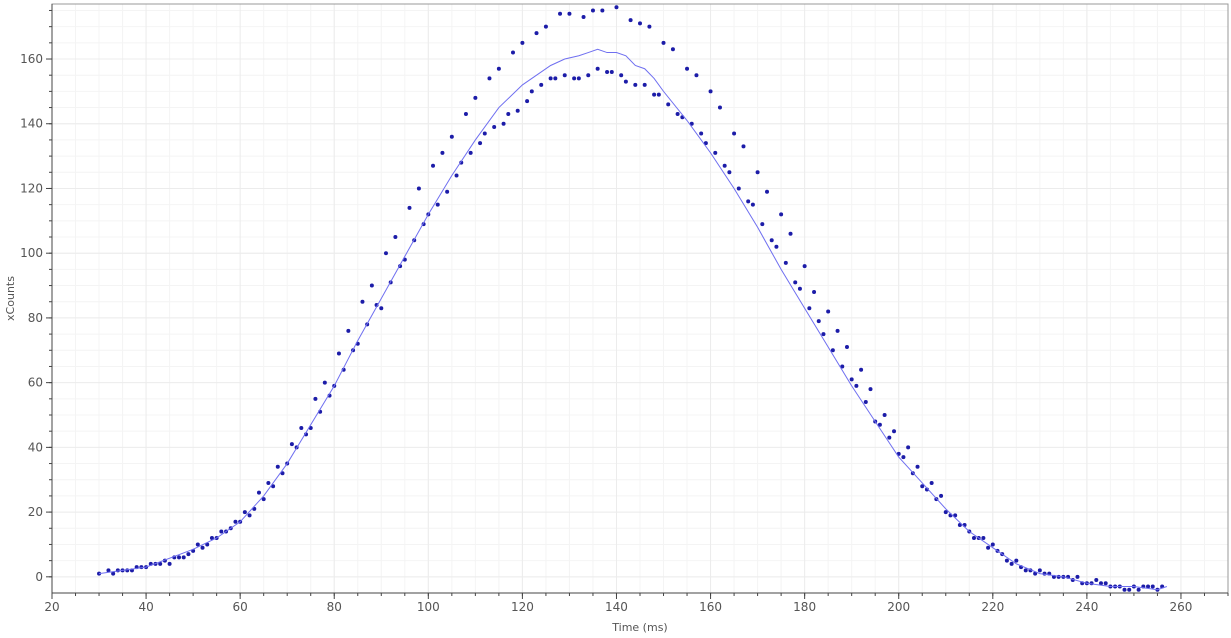 The width and height of the screenshot is (1231, 638). Describe the element at coordinates (10, 298) in the screenshot. I see `y-axis-title: xCounts` at that location.